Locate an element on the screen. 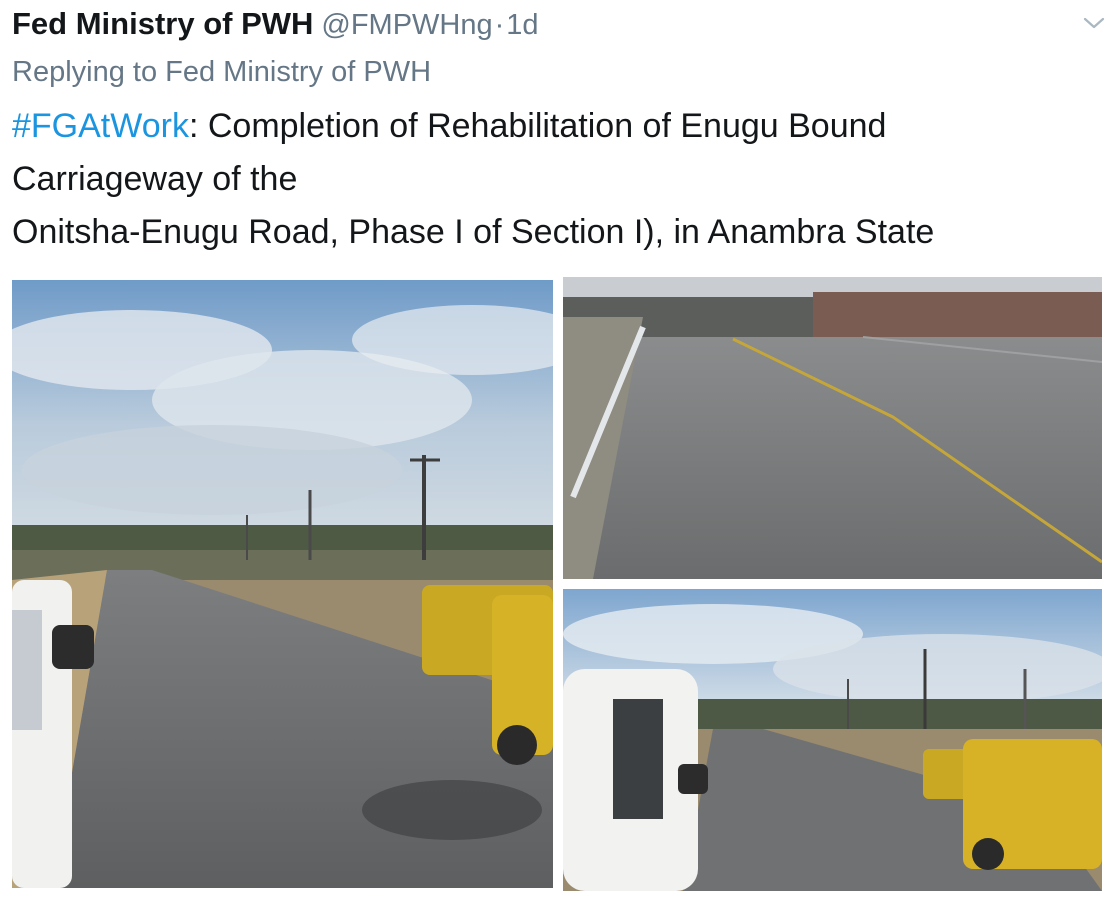 The image size is (1120, 910). tweet-header: Fed Ministry of PWH @FMPWHng·1d is located at coordinates (275, 26).